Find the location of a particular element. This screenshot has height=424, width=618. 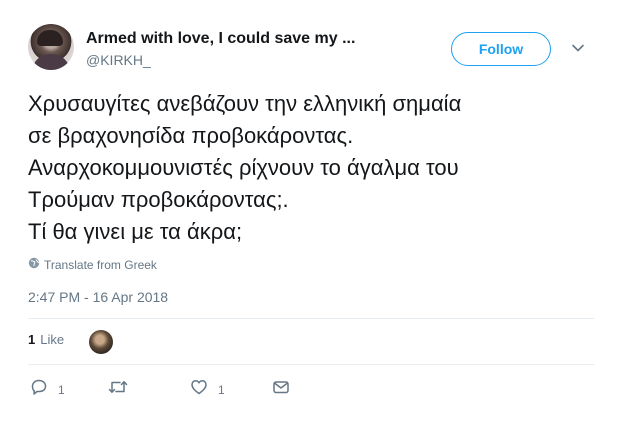

direct-message-icon is located at coordinates (281, 389).